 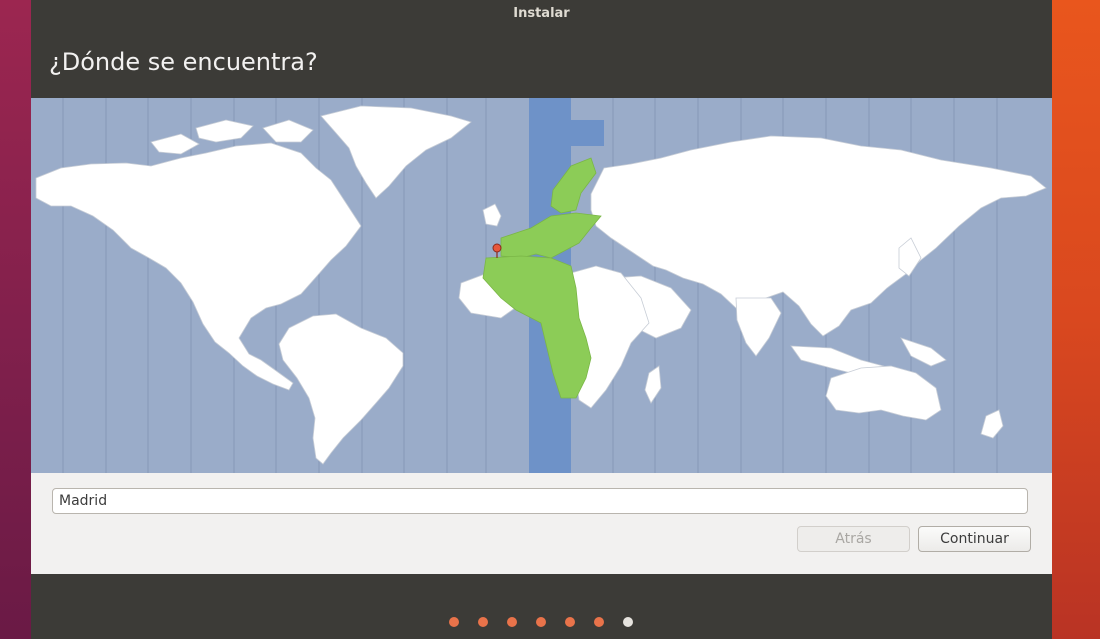 What do you see at coordinates (628, 622) in the screenshot?
I see `progress-dot-7-current` at bounding box center [628, 622].